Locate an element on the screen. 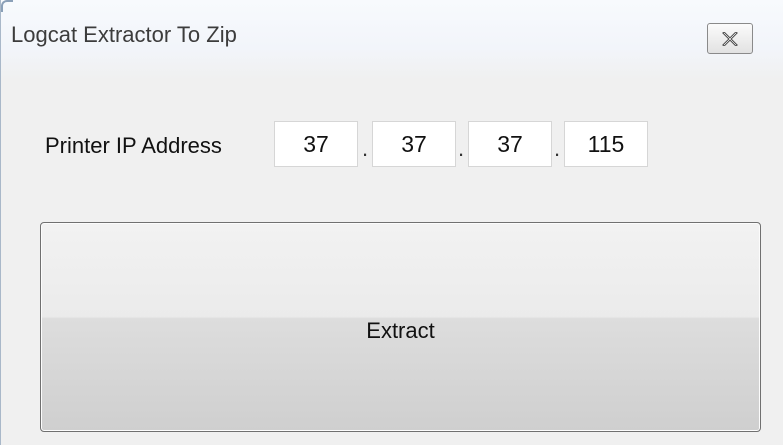 The height and width of the screenshot is (445, 783). ip-octet-3-input: 37 is located at coordinates (510, 144).